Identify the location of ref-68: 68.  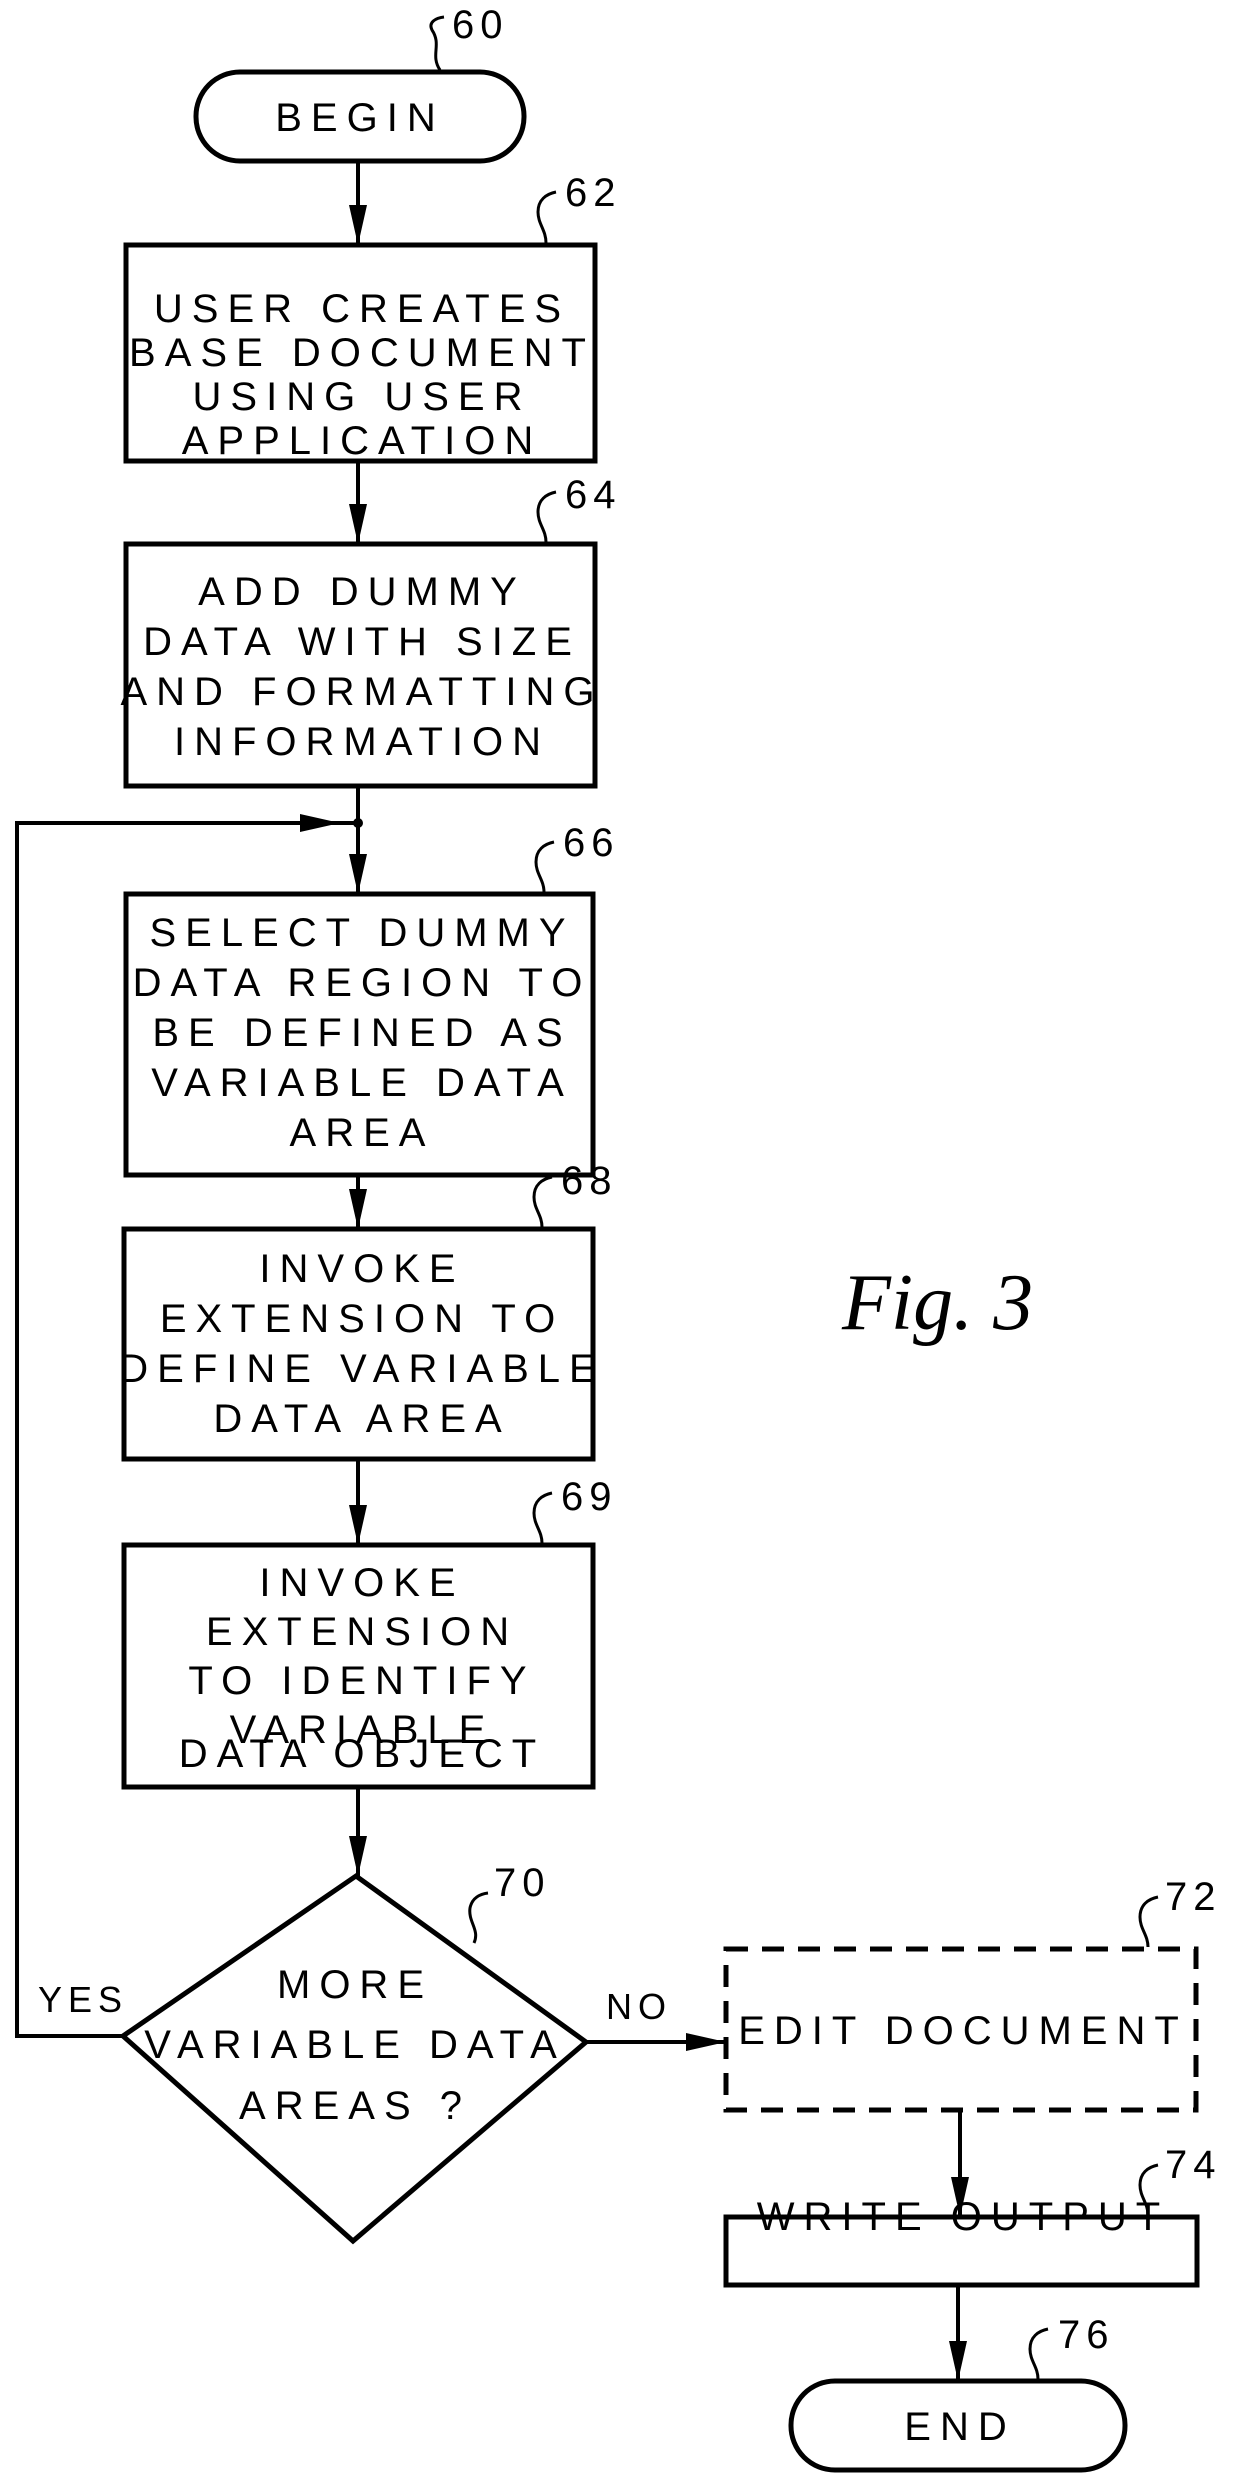
(589, 1181).